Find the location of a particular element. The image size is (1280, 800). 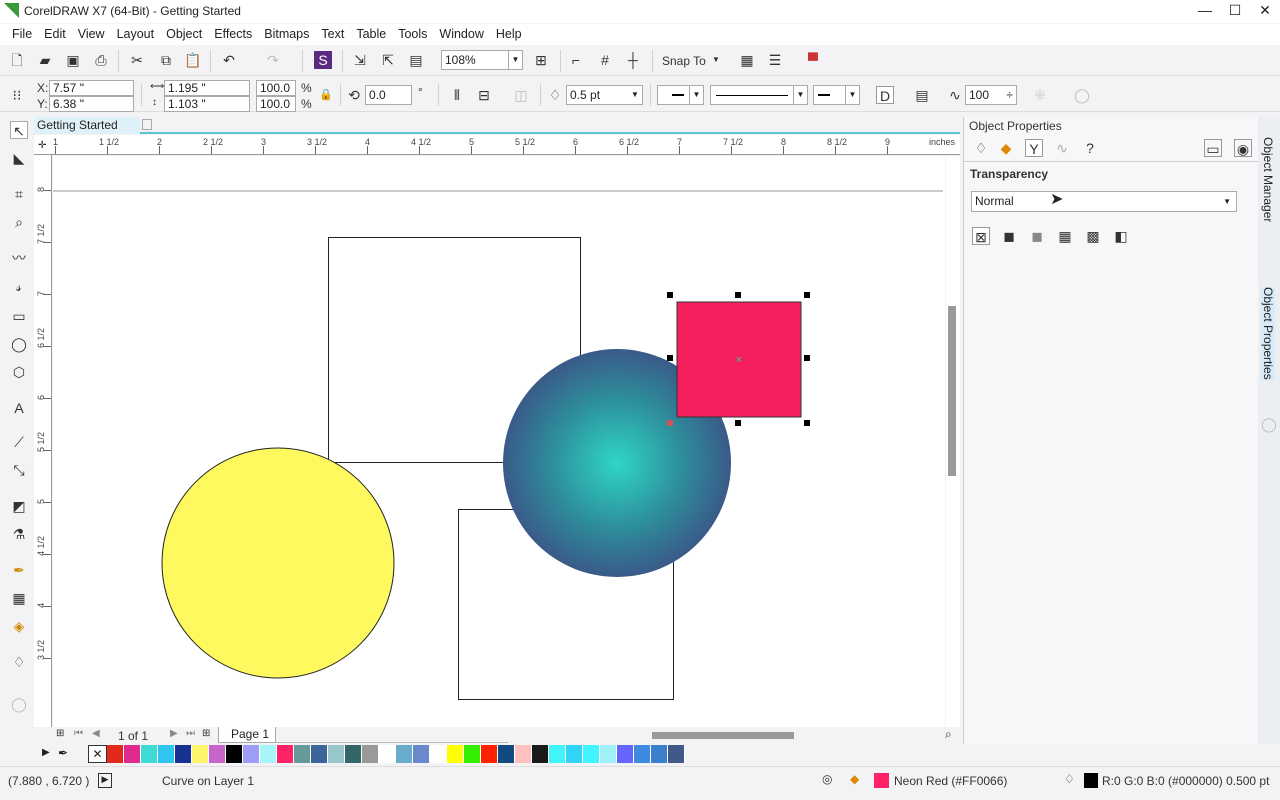

redo-icon: ↷ is located at coordinates (273, 60).